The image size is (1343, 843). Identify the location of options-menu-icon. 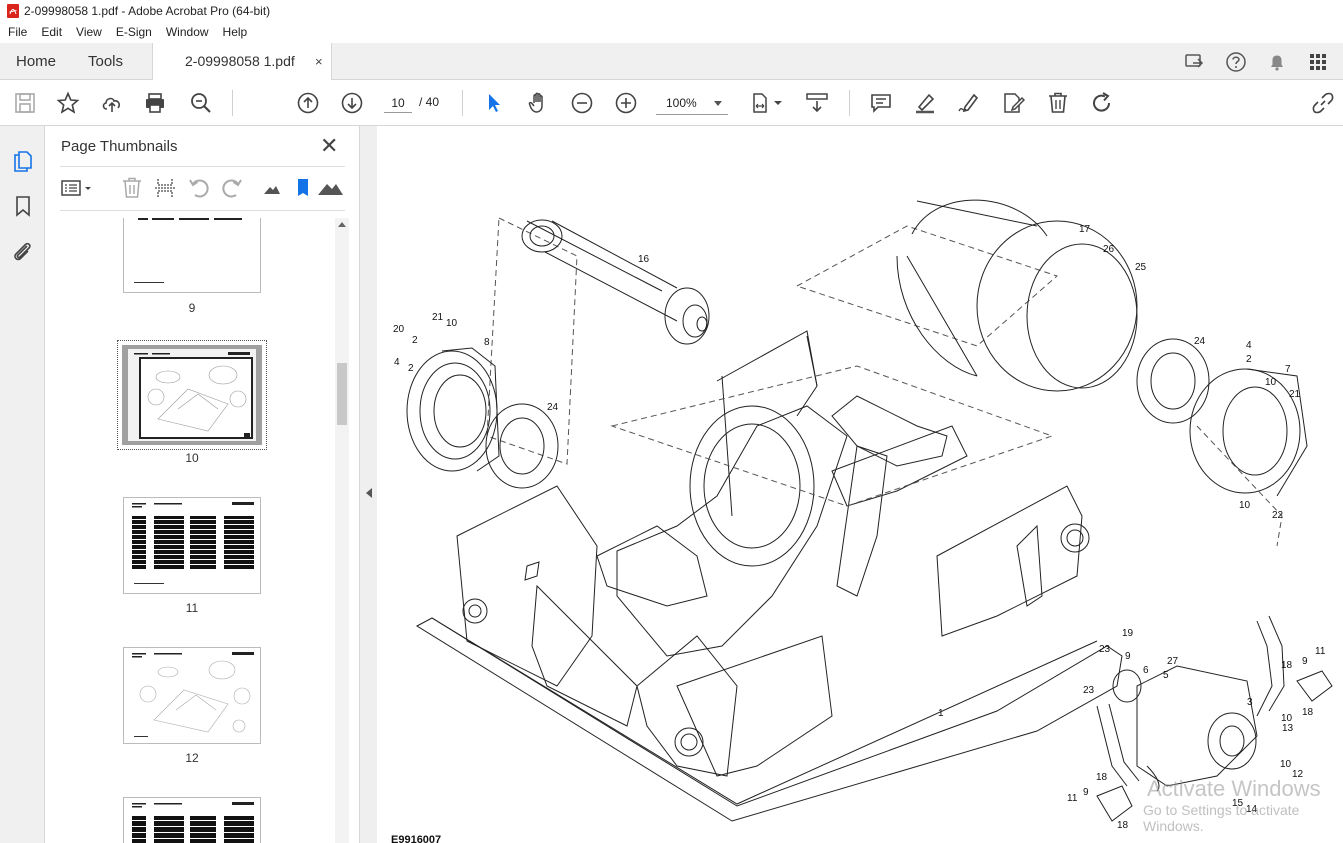
(77, 188).